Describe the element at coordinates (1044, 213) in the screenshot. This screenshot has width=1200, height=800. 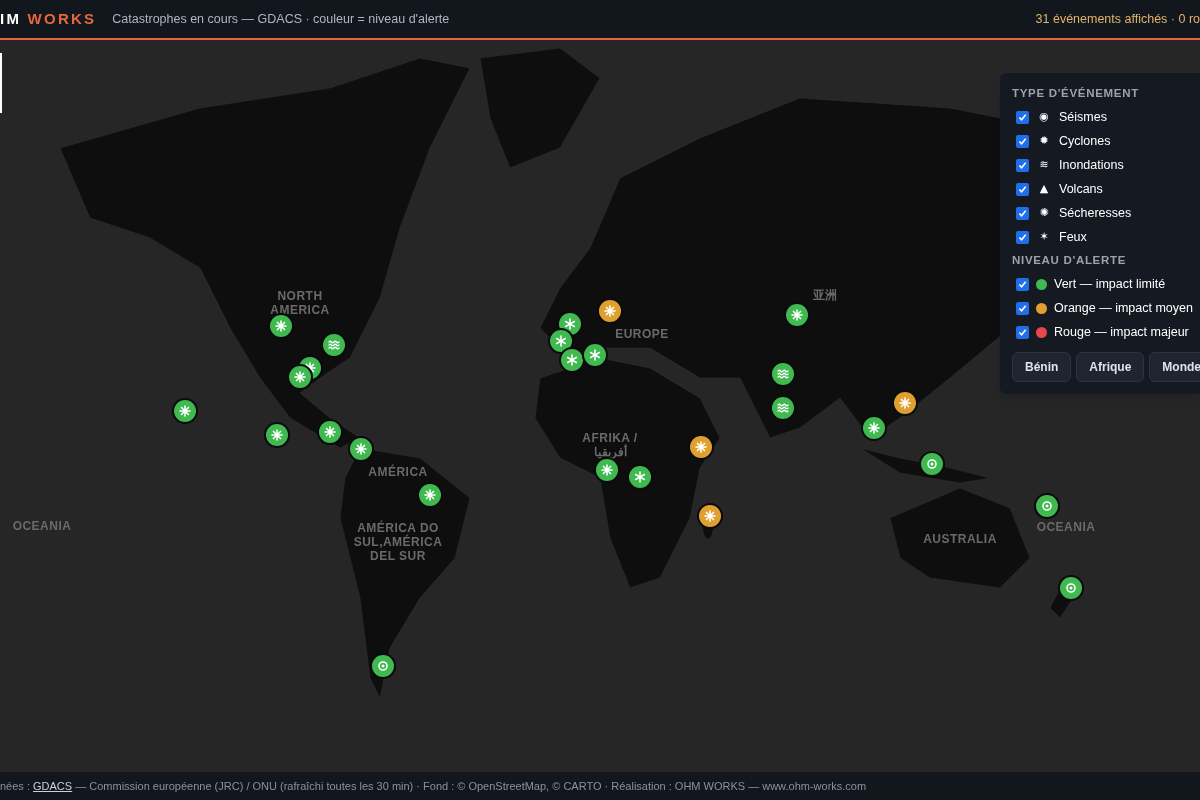
I see `type-symbol: ✺` at that location.